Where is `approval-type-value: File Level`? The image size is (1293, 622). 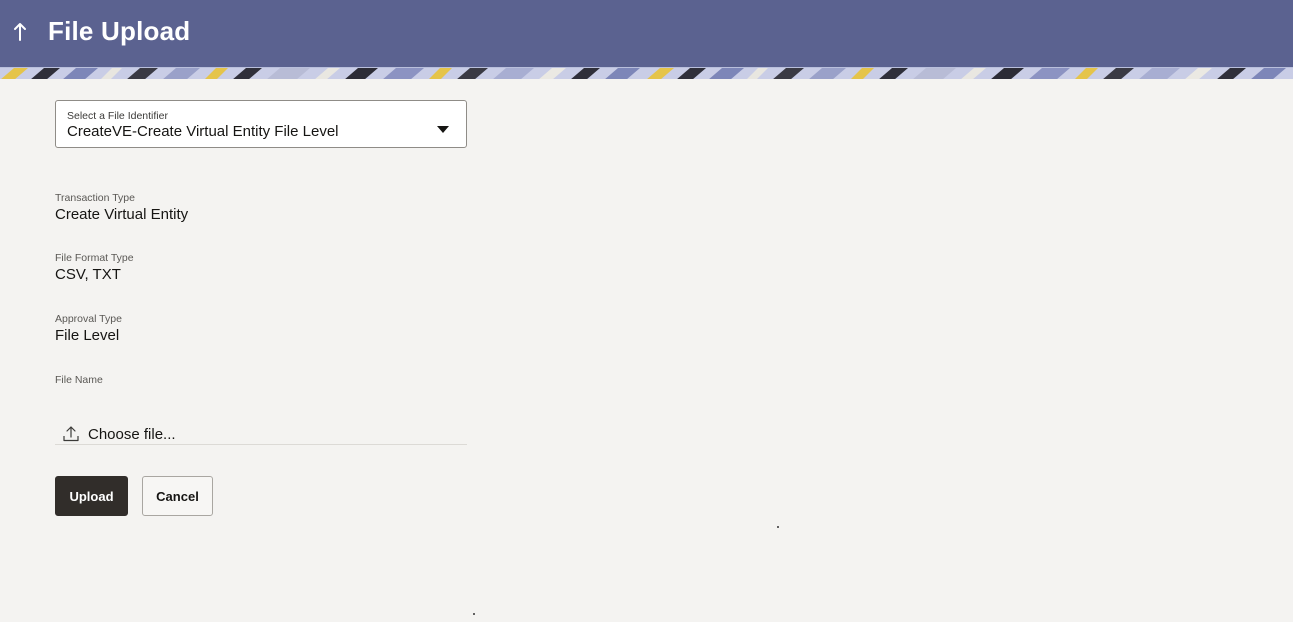
approval-type-value: File Level is located at coordinates (87, 335).